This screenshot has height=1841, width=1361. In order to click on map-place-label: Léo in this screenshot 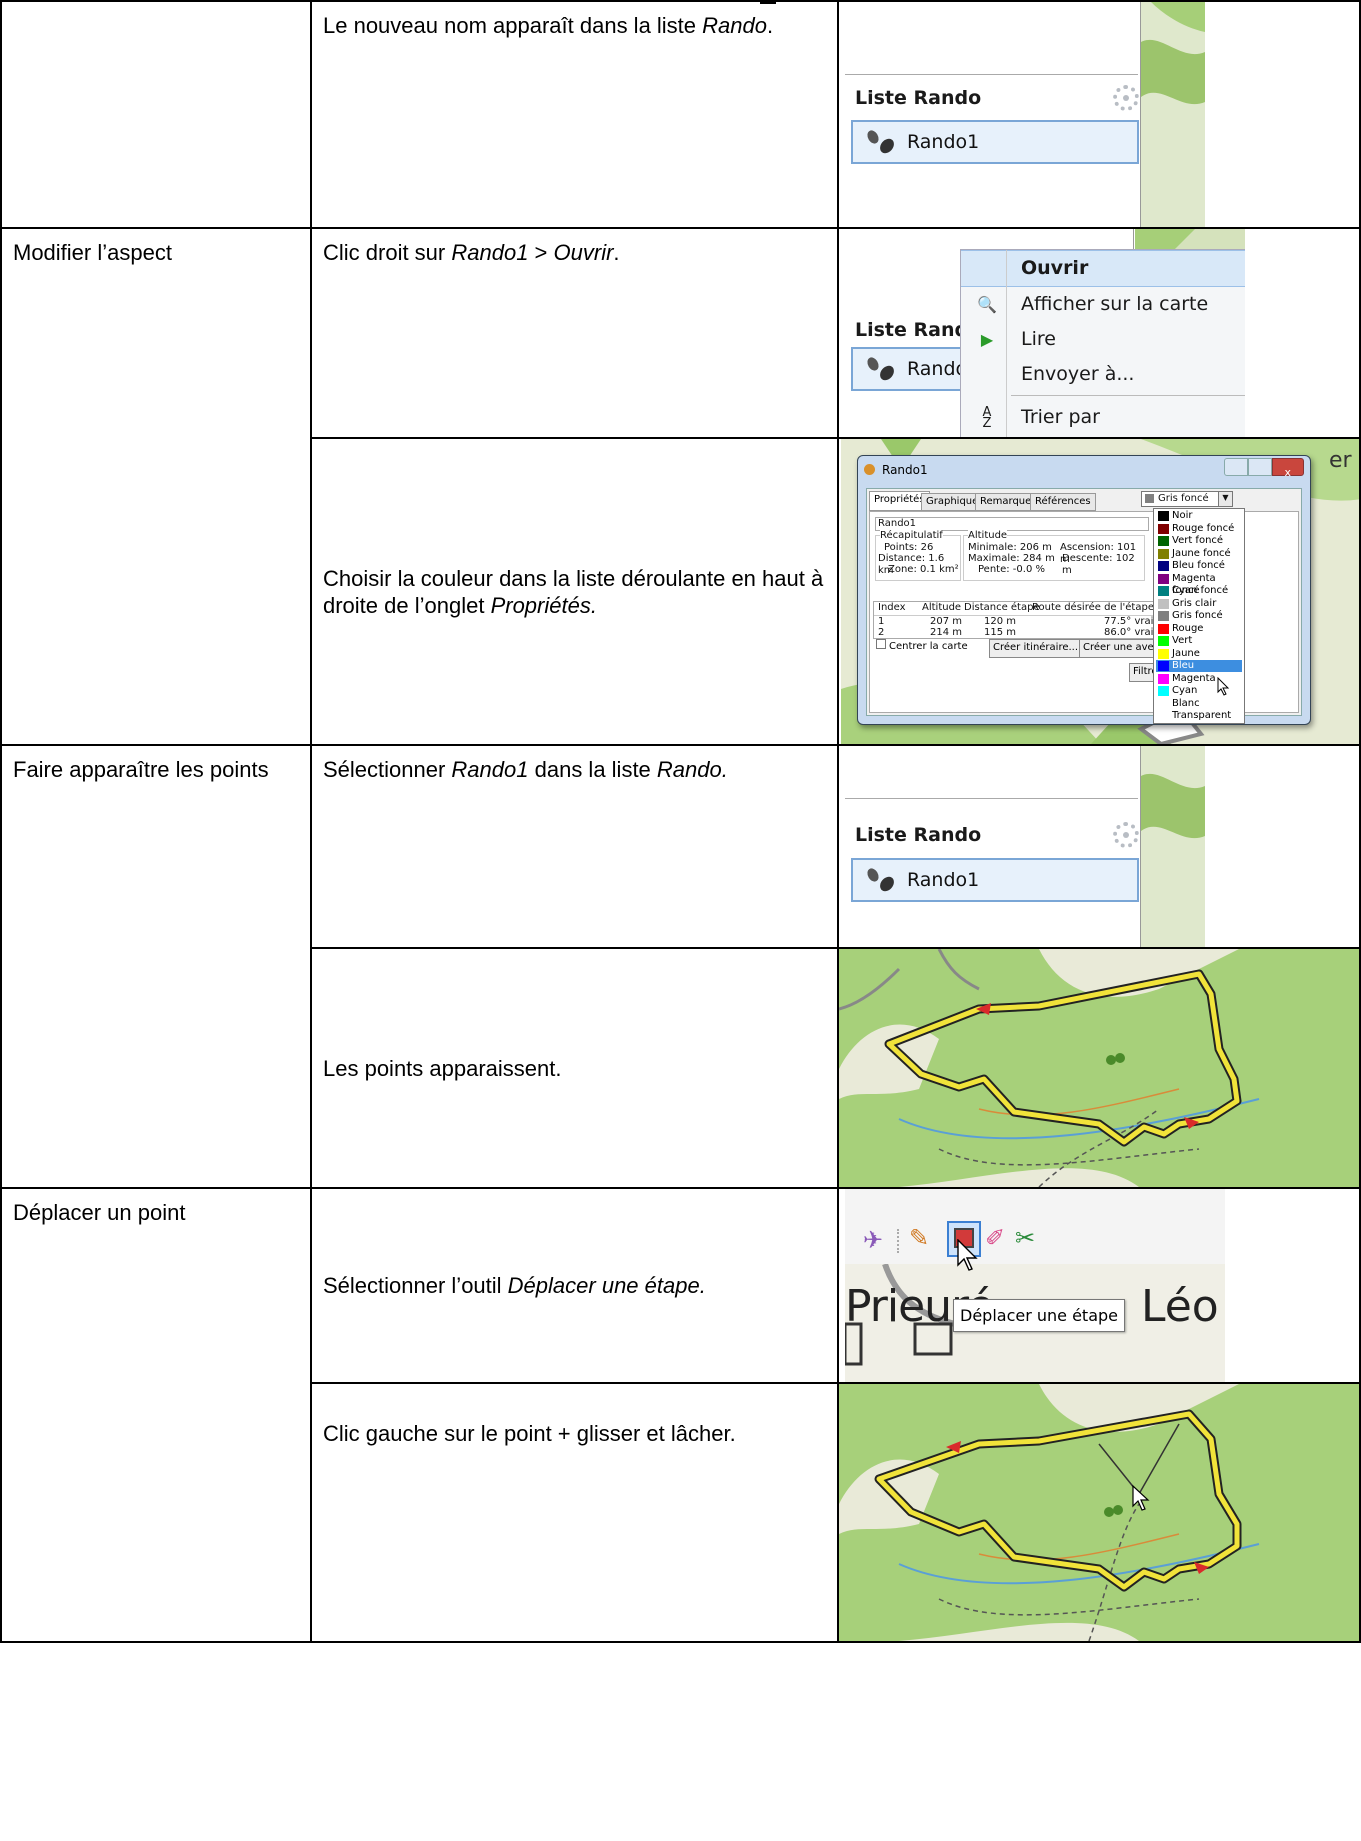, I will do `click(1180, 1306)`.